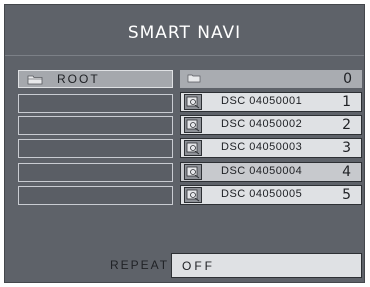 This screenshot has height=287, width=370. Describe the element at coordinates (262, 147) in the screenshot. I see `file-name: DSC 04050003` at that location.